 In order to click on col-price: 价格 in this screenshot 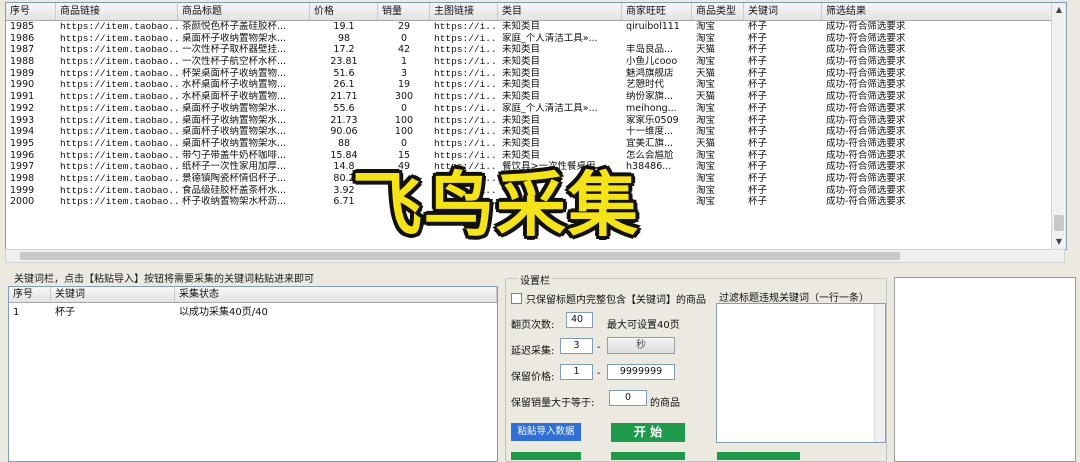, I will do `click(344, 11)`.